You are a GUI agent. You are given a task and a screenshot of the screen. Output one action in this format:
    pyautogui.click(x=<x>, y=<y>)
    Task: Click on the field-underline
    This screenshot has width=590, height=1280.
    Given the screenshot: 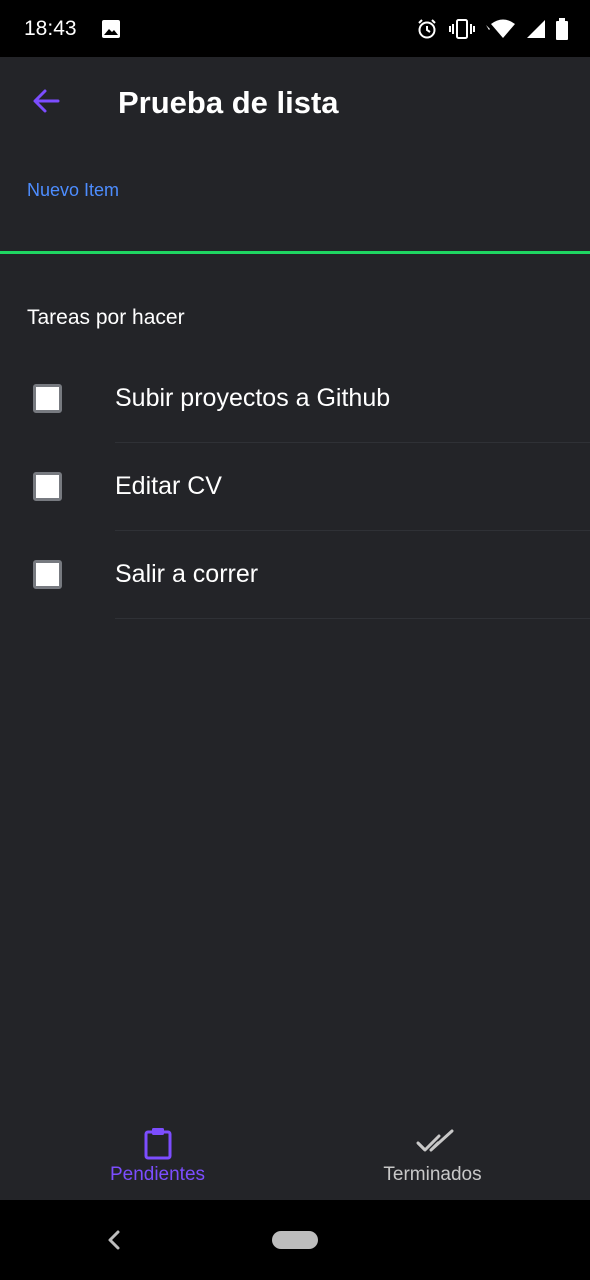 What is the action you would take?
    pyautogui.click(x=295, y=252)
    